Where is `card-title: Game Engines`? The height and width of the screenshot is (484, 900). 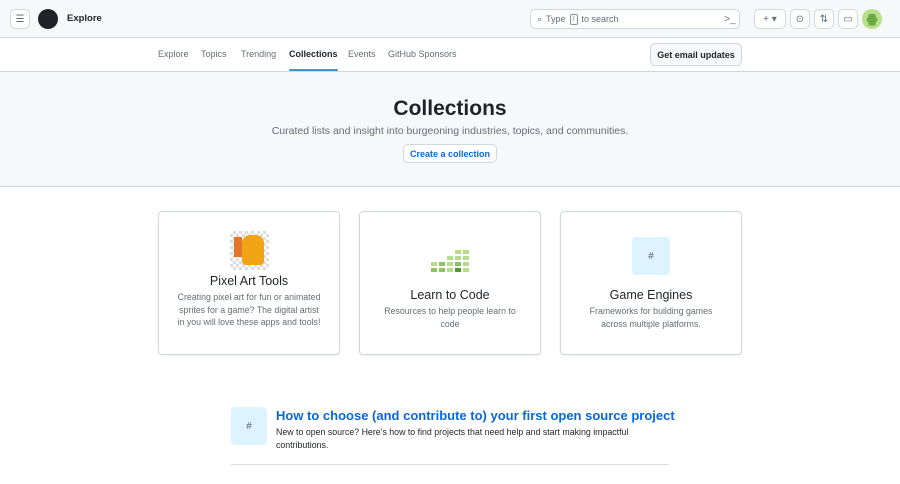
card-title: Game Engines is located at coordinates (651, 295).